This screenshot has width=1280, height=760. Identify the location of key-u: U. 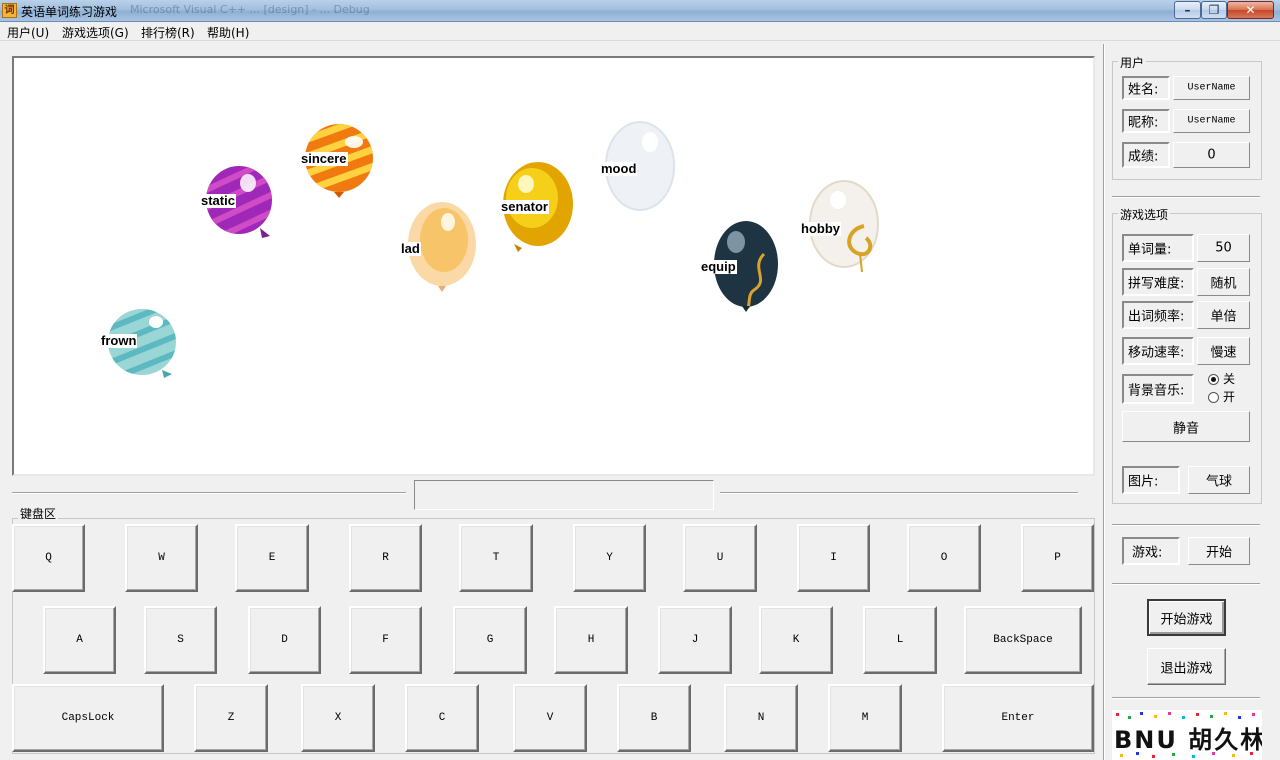
(720, 558).